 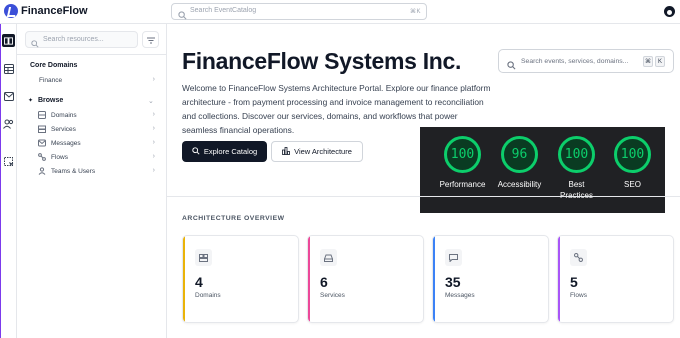 I want to click on score-gauge: 96, so click(x=519, y=154).